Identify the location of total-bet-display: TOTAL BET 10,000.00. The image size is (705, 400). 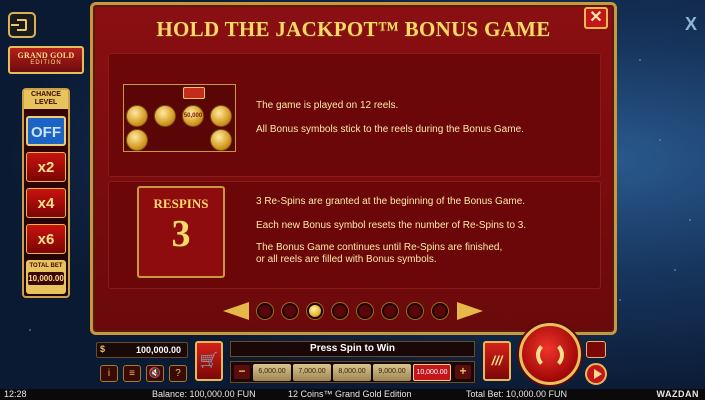
(46, 277).